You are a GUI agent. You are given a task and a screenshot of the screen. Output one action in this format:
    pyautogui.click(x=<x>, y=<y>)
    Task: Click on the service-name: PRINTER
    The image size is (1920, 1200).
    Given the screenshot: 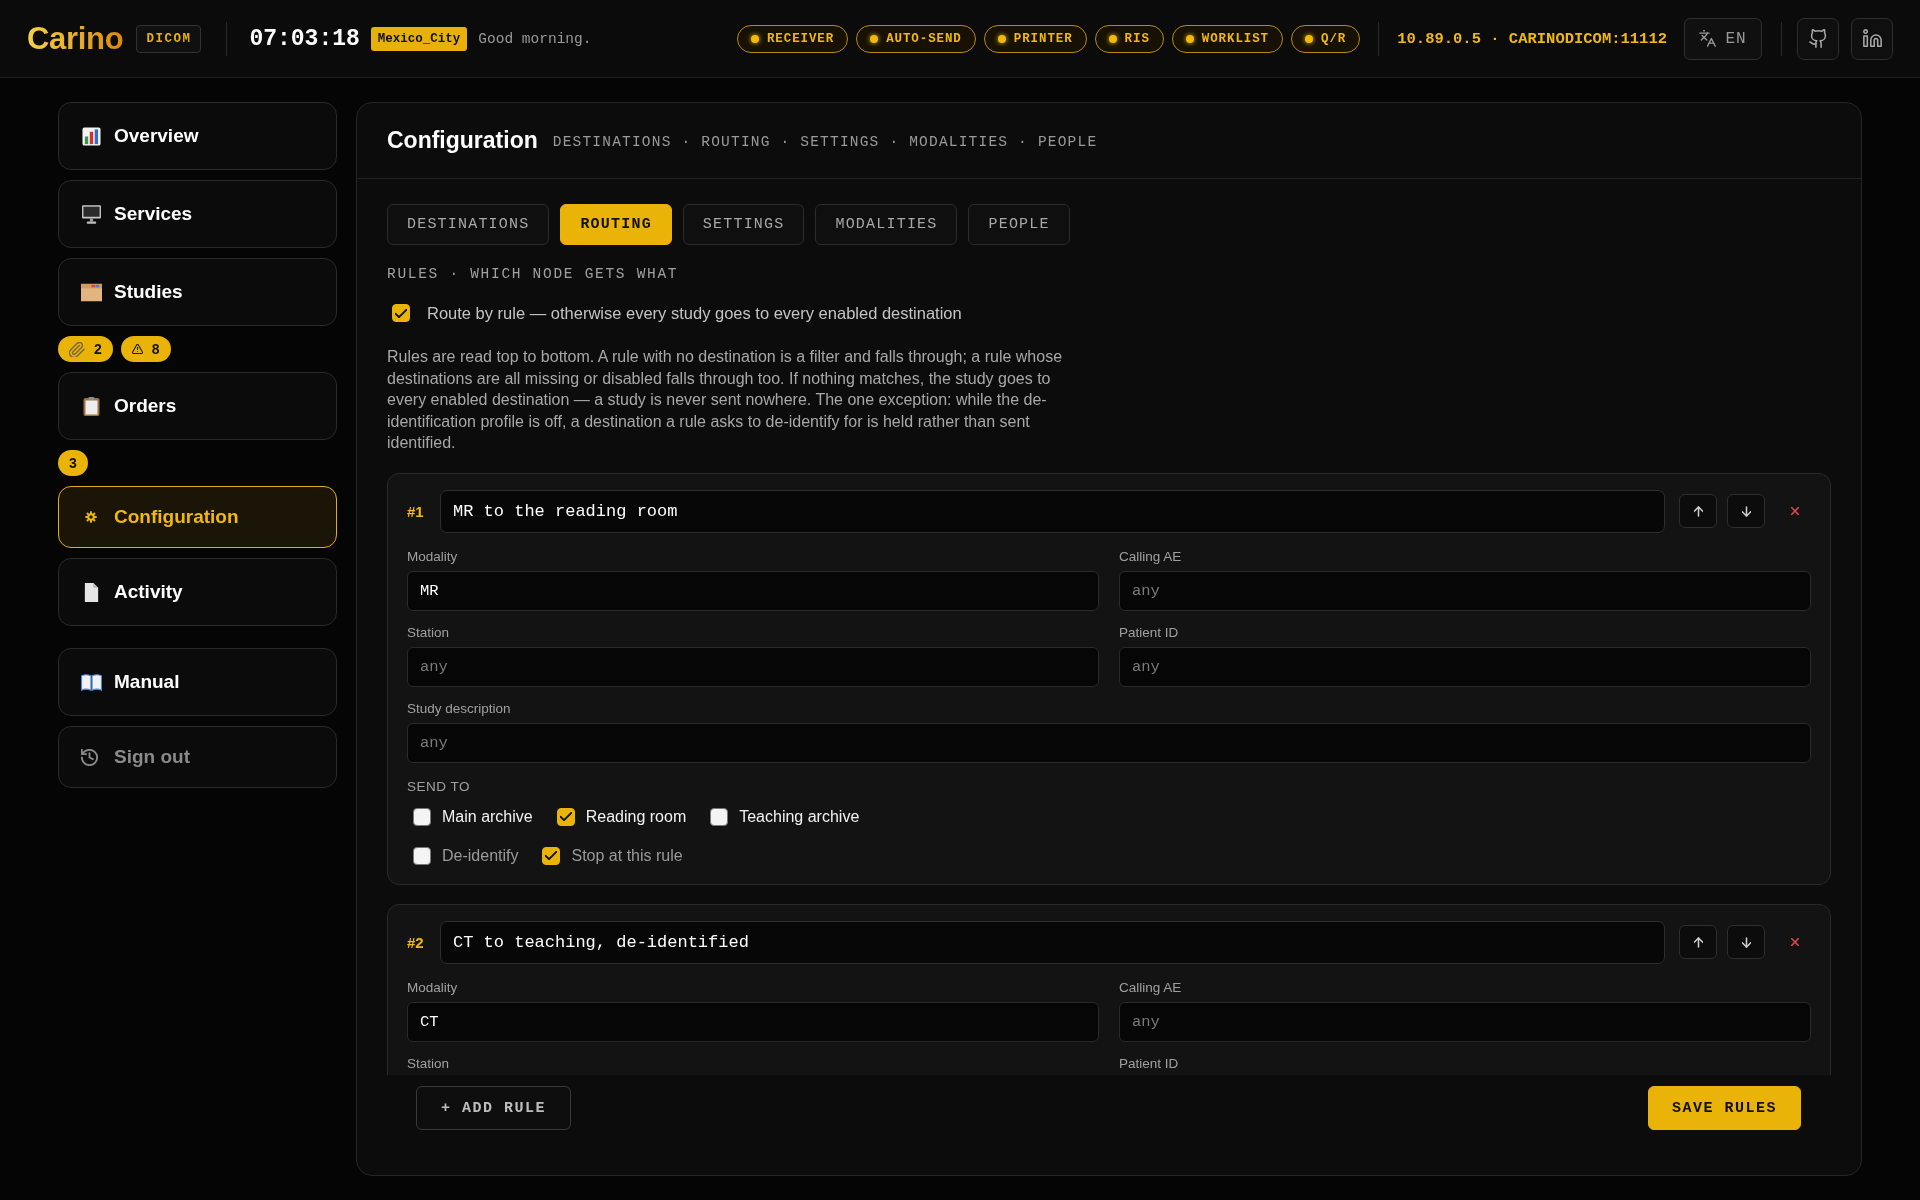 What is the action you would take?
    pyautogui.click(x=1043, y=38)
    